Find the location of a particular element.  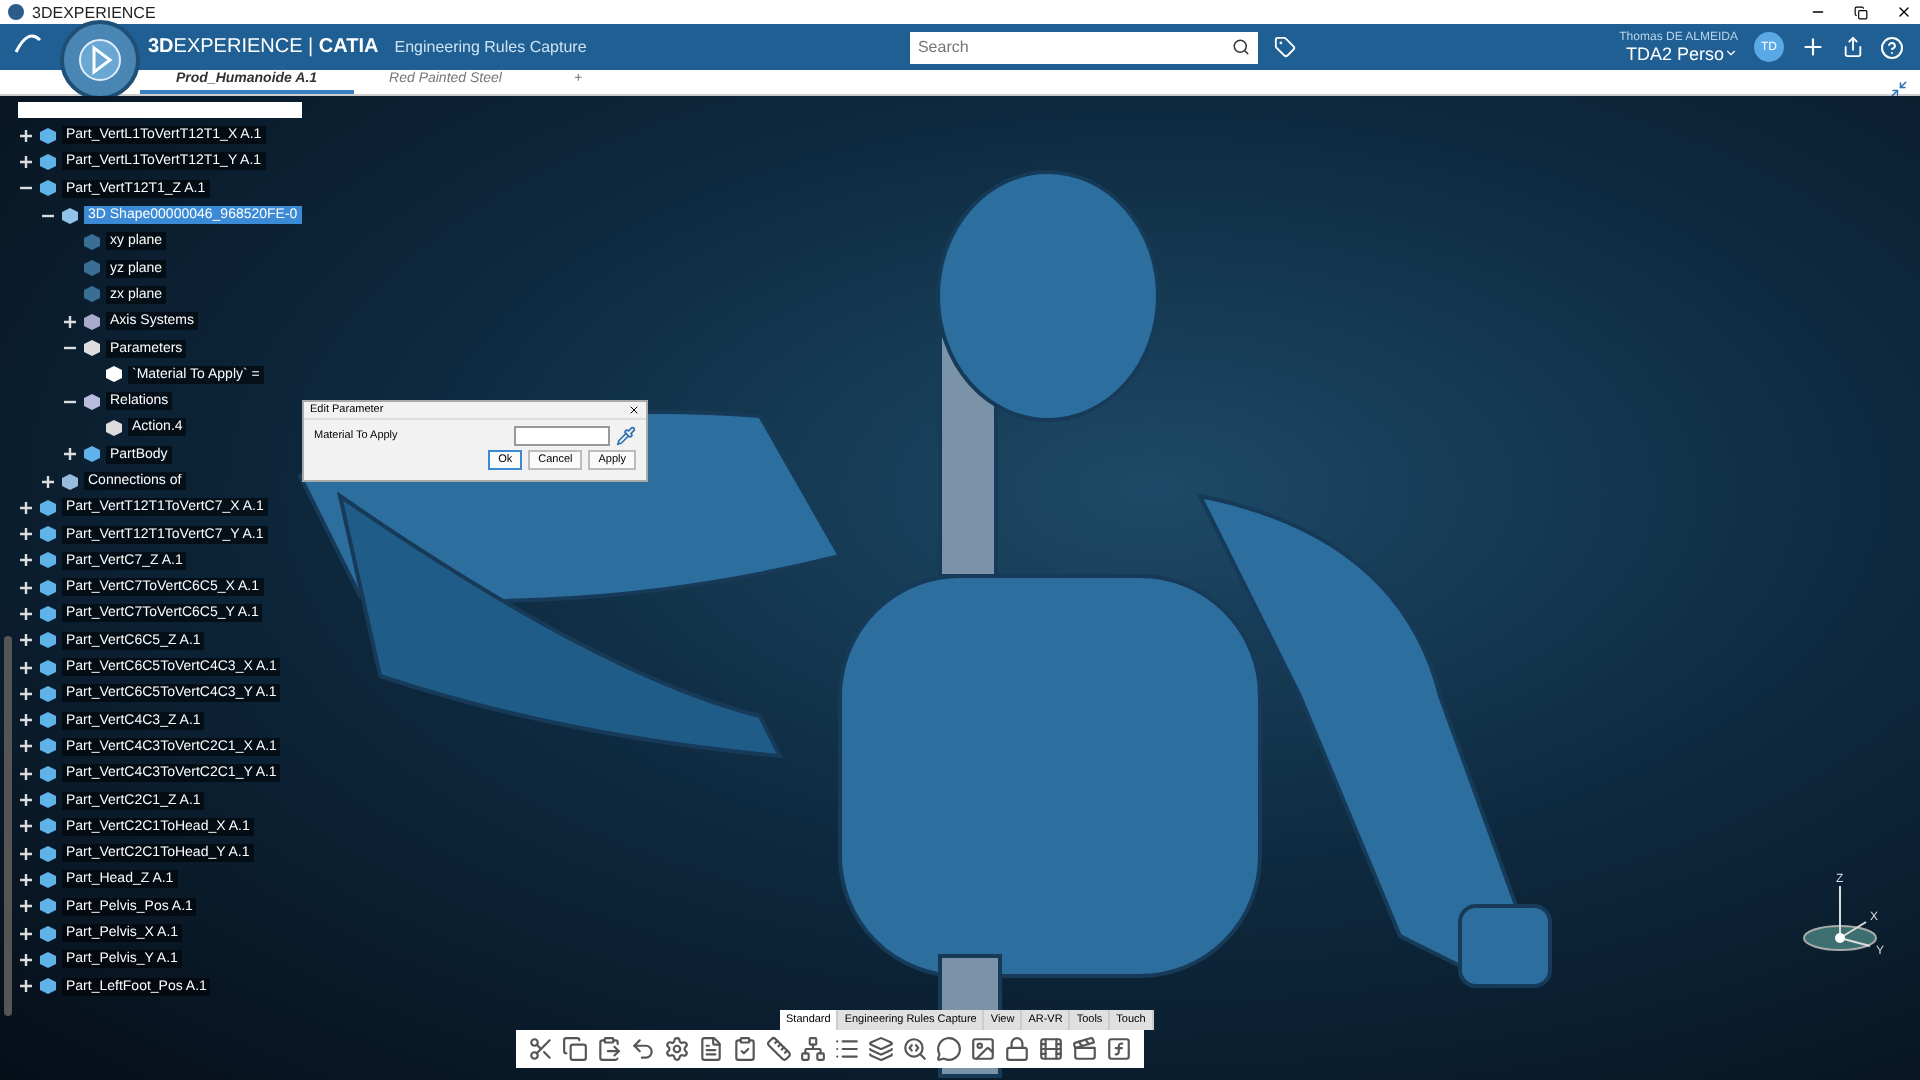

help-icon is located at coordinates (1892, 47).